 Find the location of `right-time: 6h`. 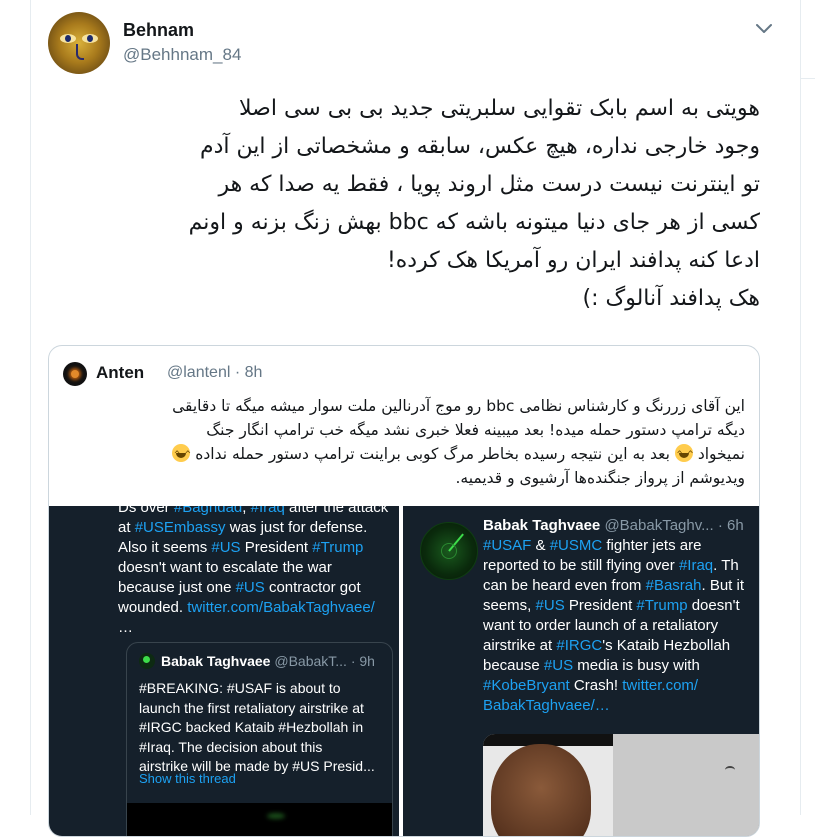

right-time: 6h is located at coordinates (735, 525).